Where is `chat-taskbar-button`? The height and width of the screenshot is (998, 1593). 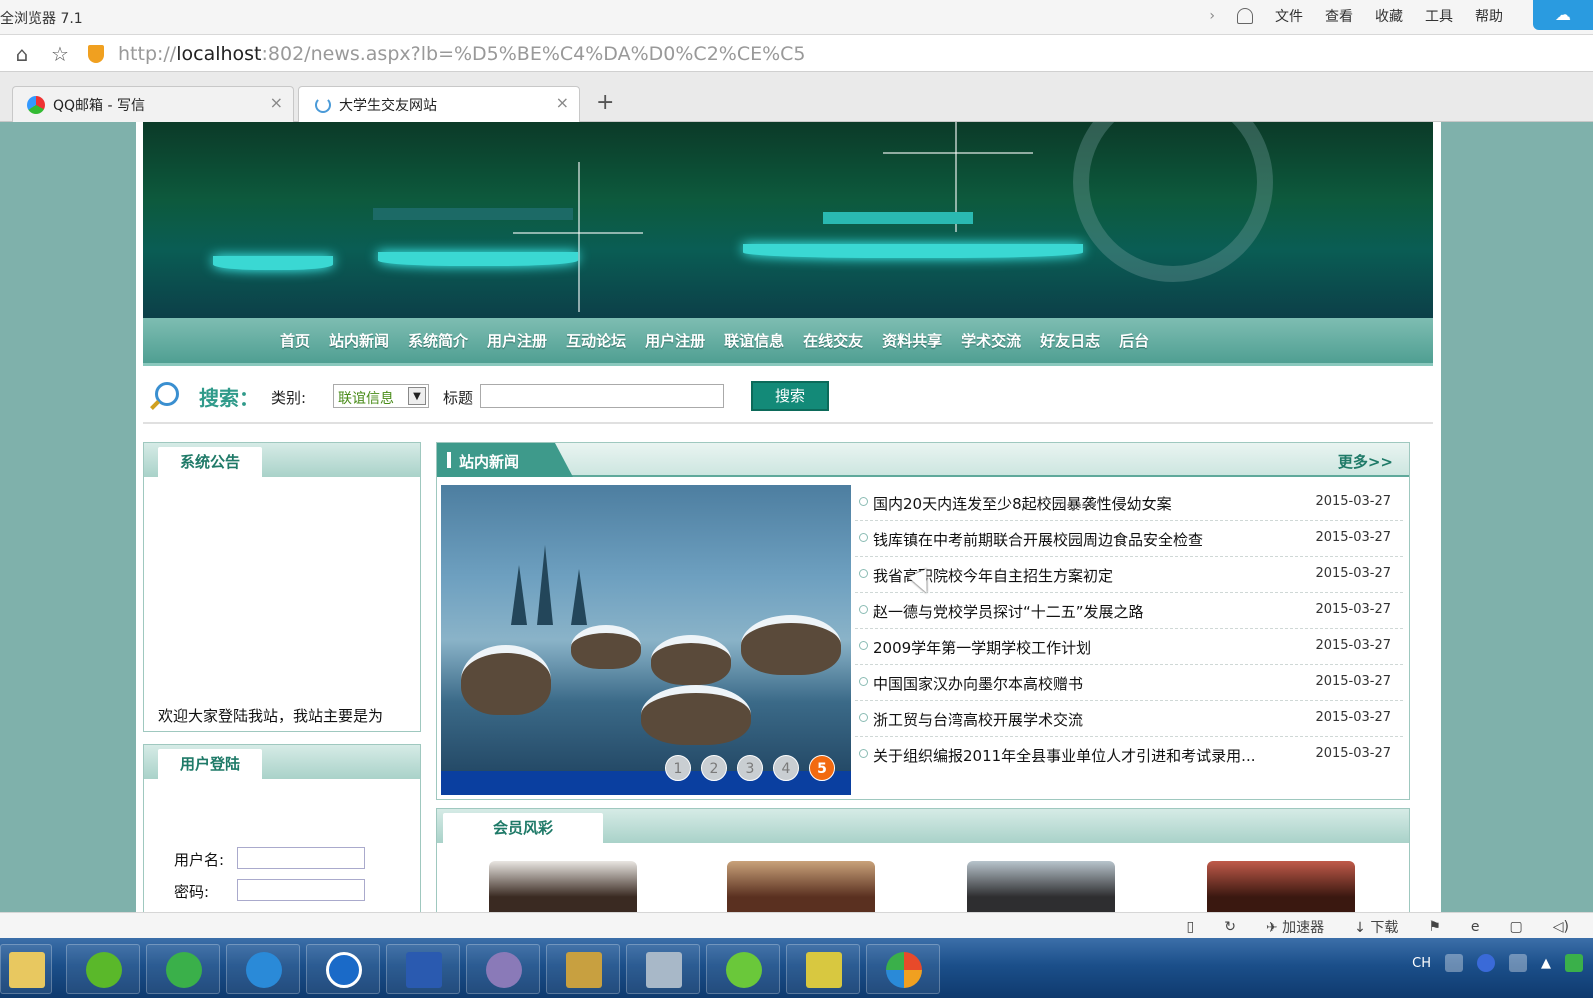
chat-taskbar-button is located at coordinates (743, 969).